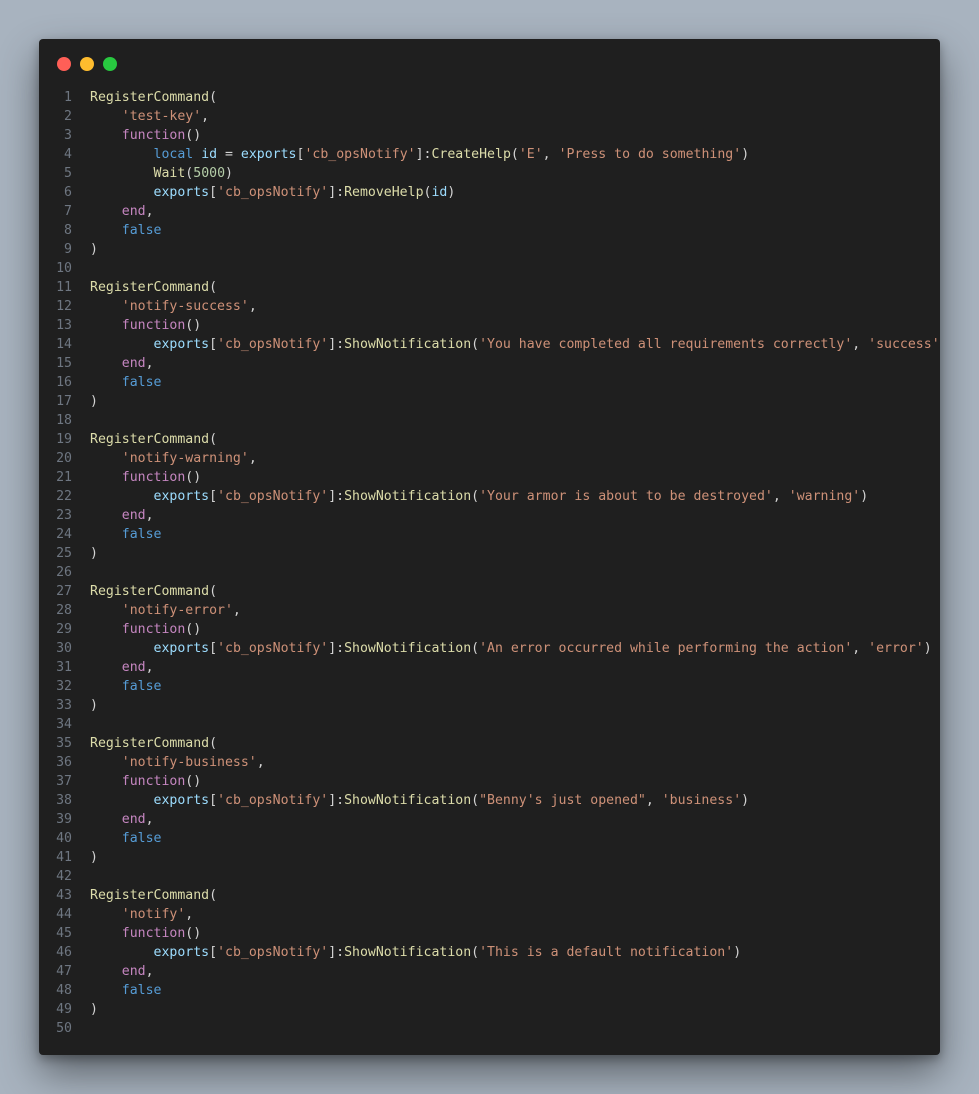 This screenshot has width=979, height=1094. I want to click on line-number: 12, so click(64, 306).